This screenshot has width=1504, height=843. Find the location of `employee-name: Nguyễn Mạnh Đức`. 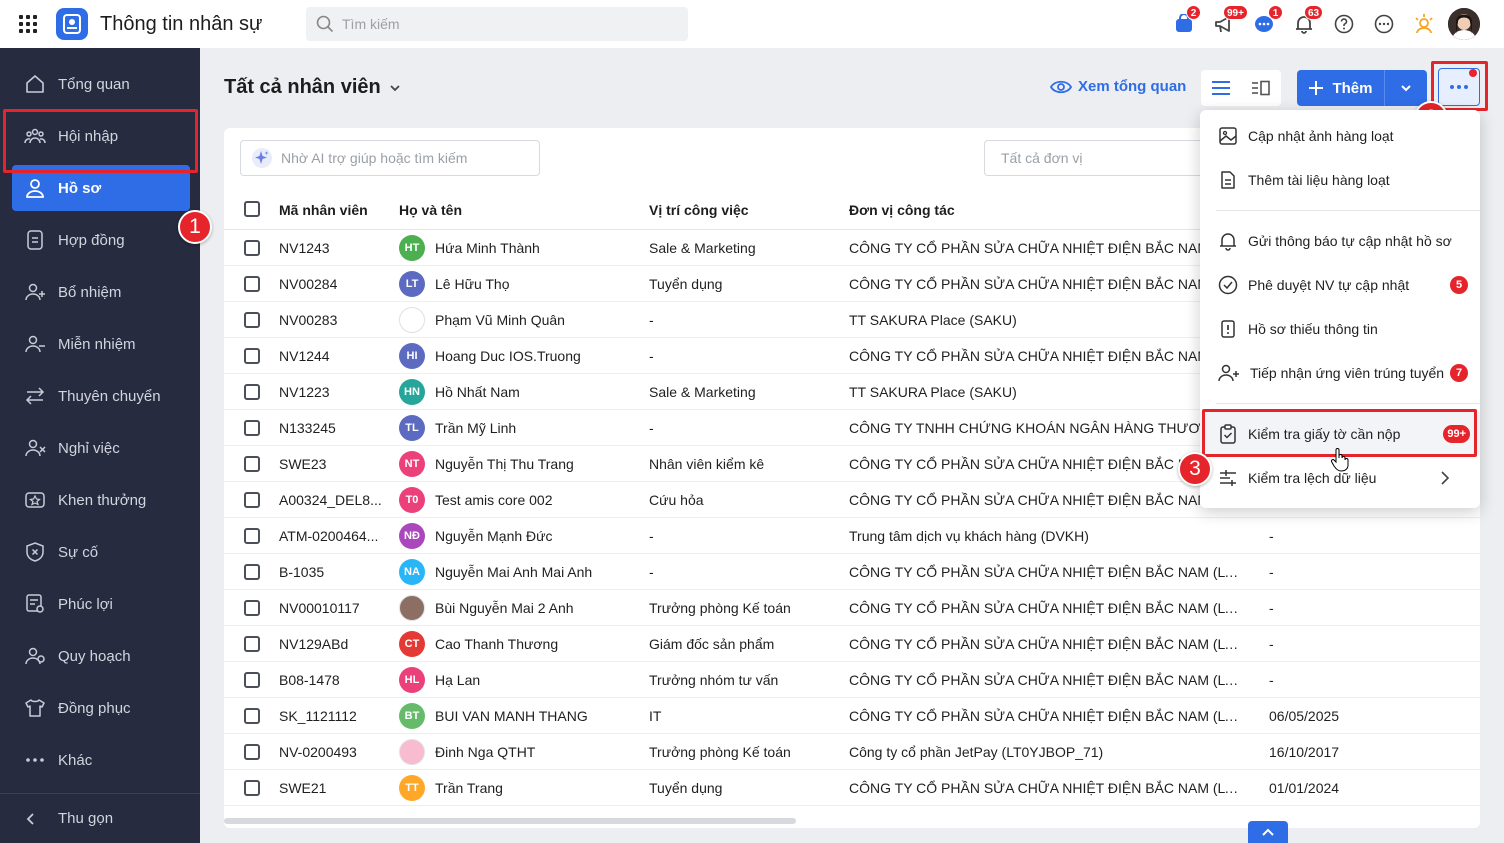

employee-name: Nguyễn Mạnh Đức is located at coordinates (535, 536).